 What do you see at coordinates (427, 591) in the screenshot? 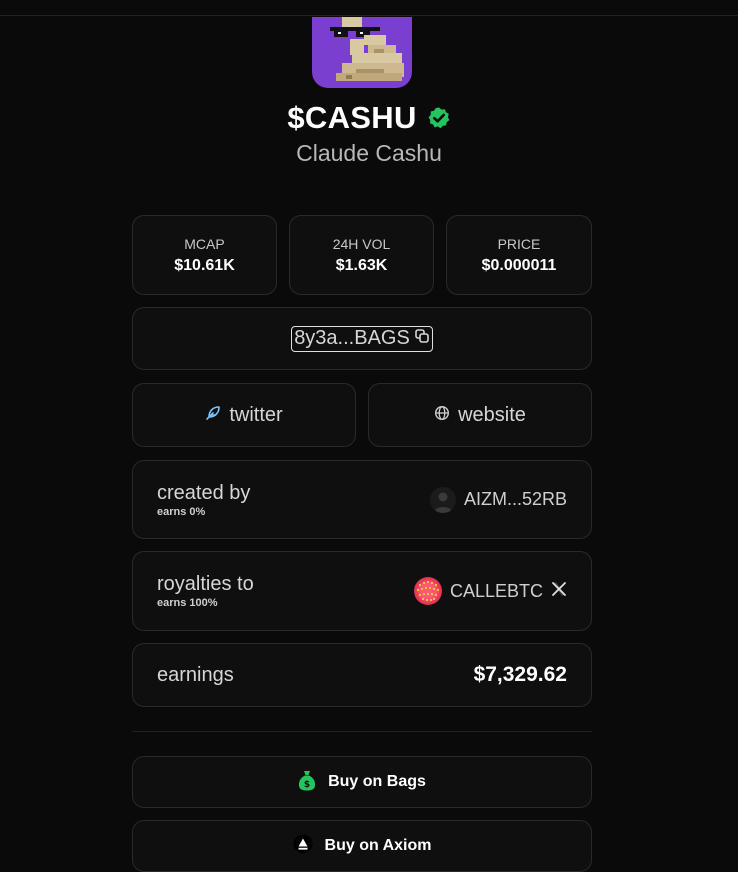
I see `recipient-avatar` at bounding box center [427, 591].